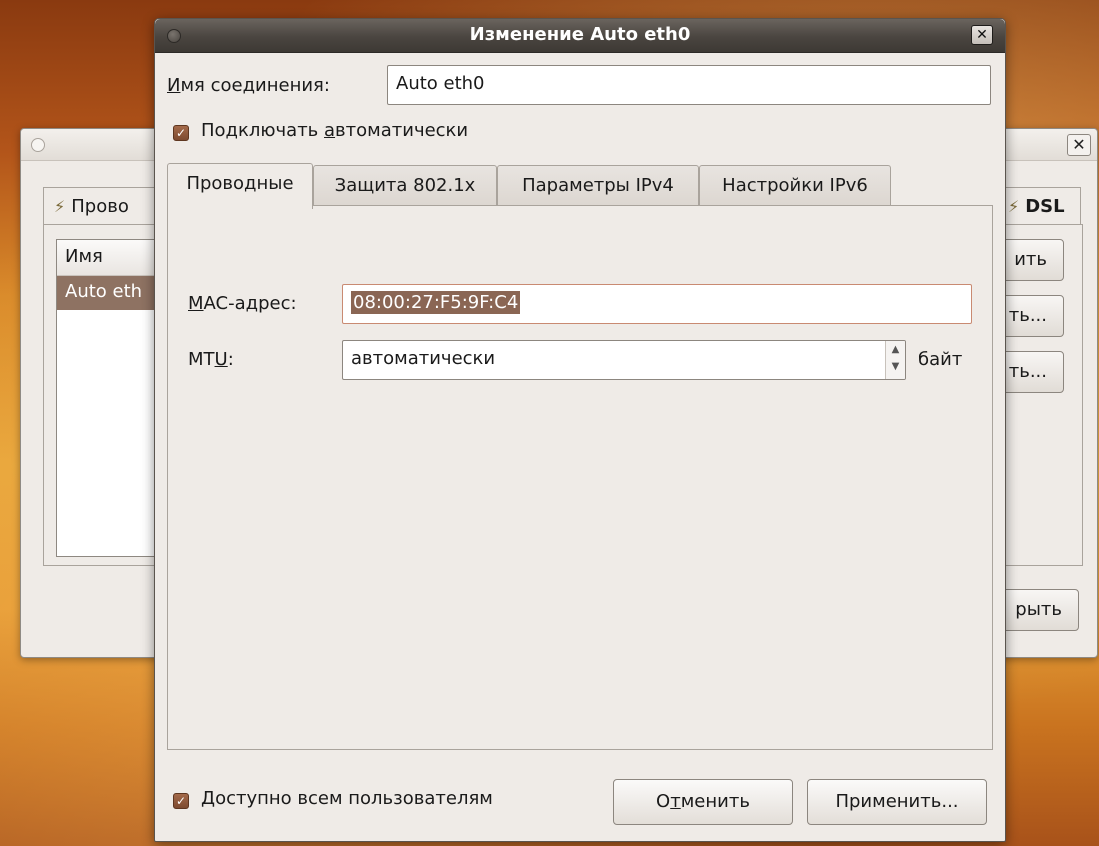 This screenshot has width=1099, height=846. What do you see at coordinates (211, 359) in the screenshot?
I see `mtu-label: MTU:` at bounding box center [211, 359].